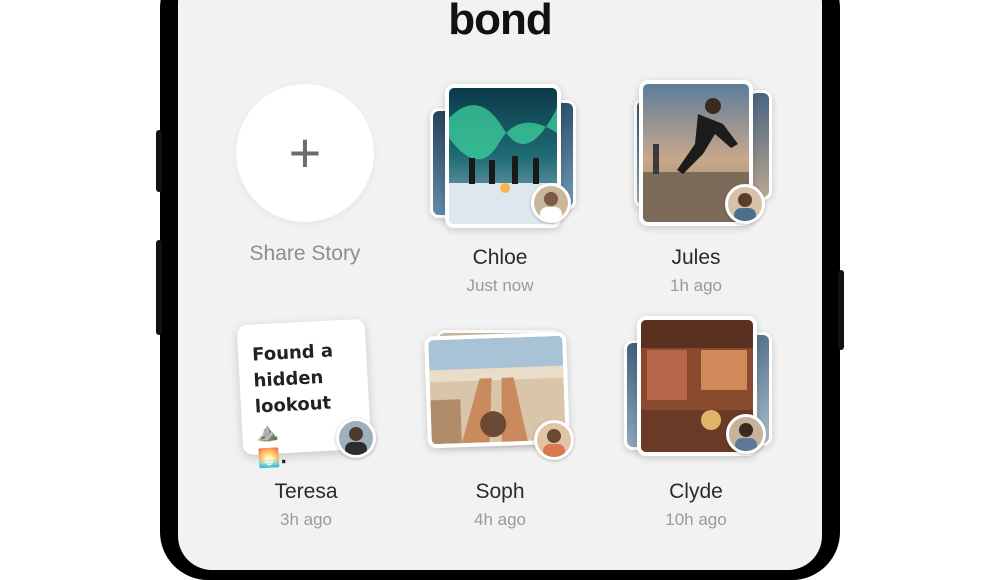 The width and height of the screenshot is (1000, 580). Describe the element at coordinates (306, 491) in the screenshot. I see `story-name: Teresa` at that location.